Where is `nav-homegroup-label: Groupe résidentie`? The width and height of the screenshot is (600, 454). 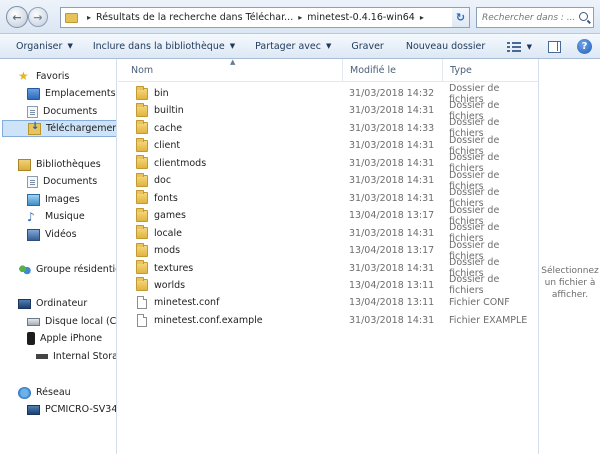 nav-homegroup-label: Groupe résidentie is located at coordinates (76, 269).